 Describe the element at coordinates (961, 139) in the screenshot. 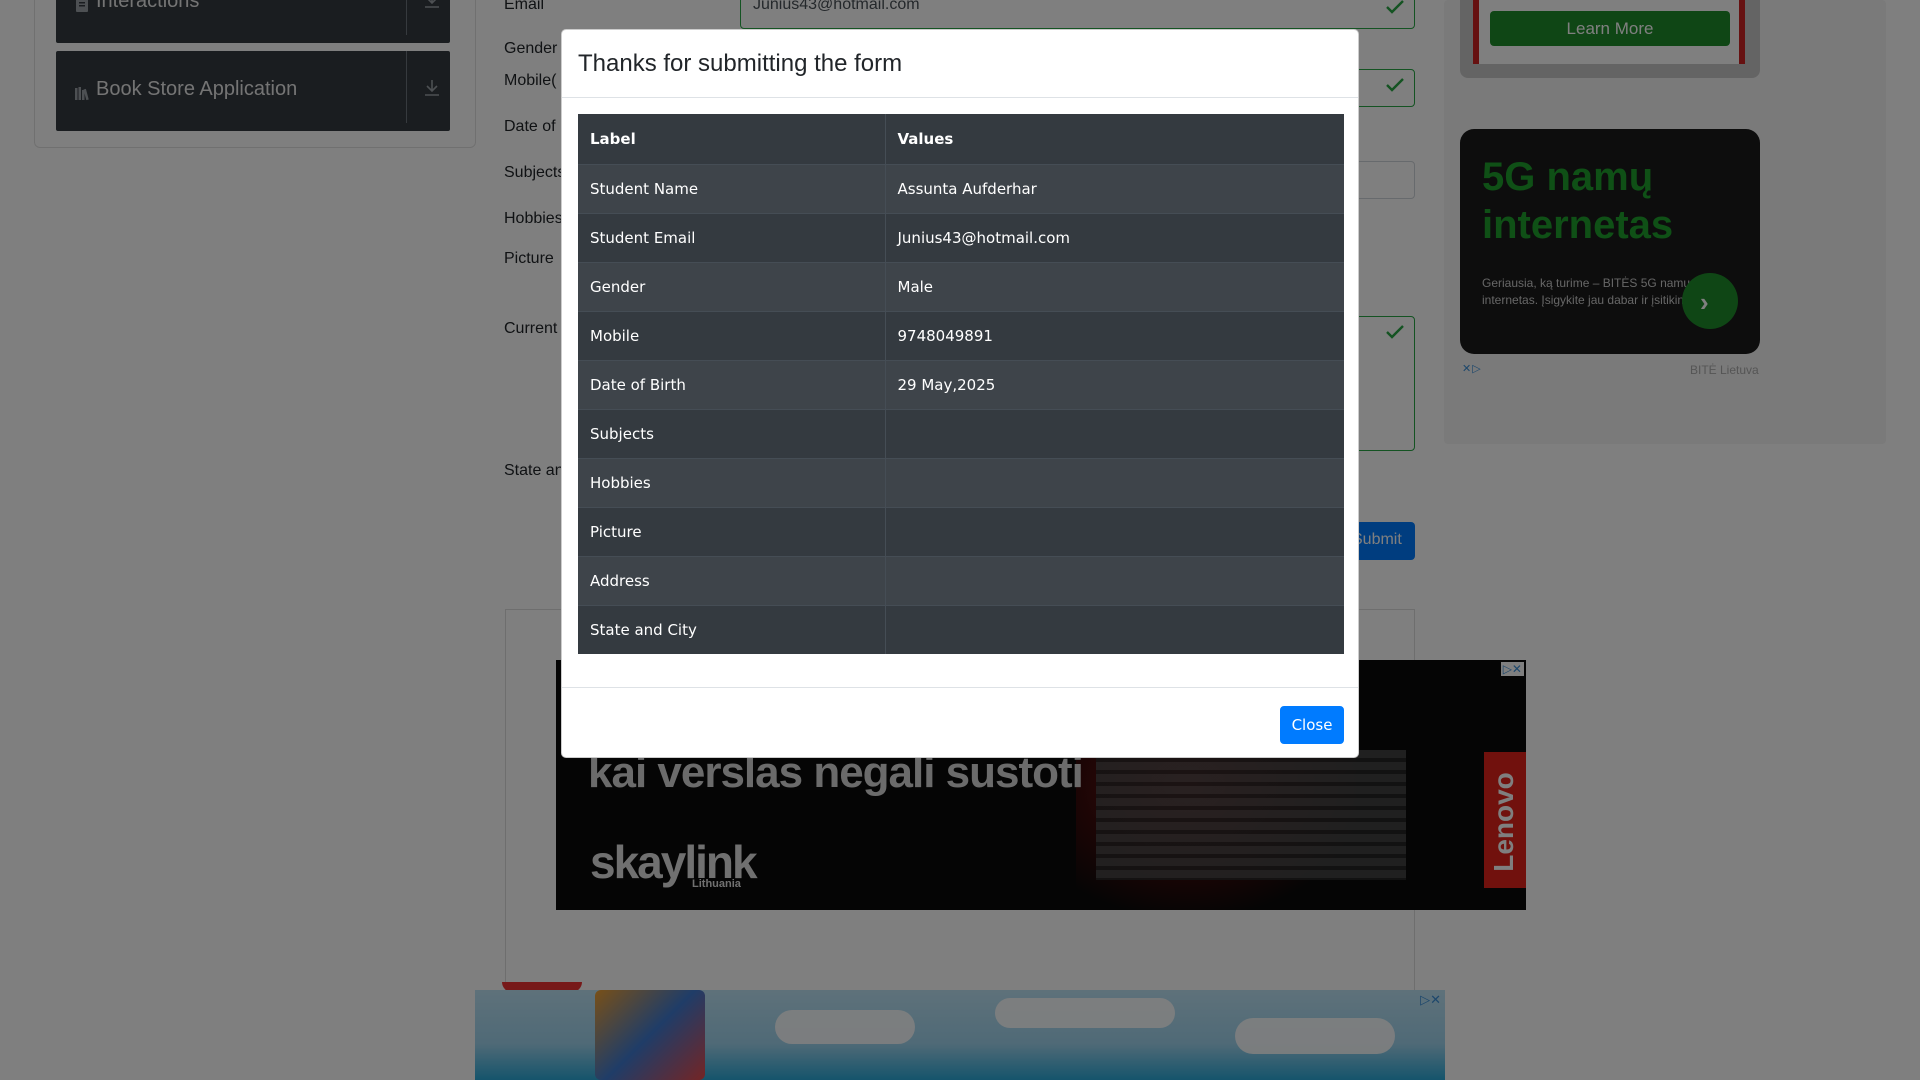

I see `table-header-row: Label Values` at that location.